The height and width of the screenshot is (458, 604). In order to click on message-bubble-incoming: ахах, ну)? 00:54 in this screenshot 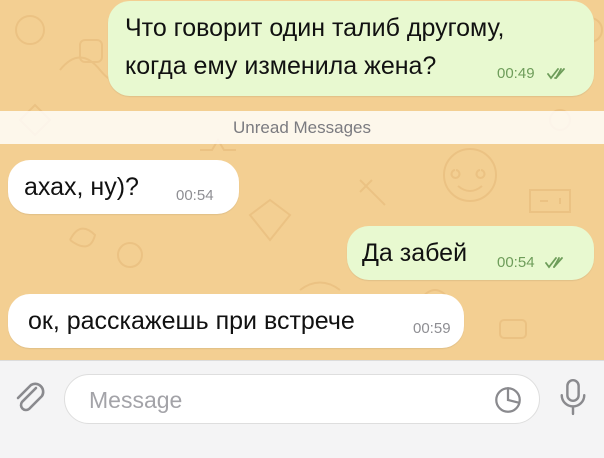, I will do `click(123, 187)`.